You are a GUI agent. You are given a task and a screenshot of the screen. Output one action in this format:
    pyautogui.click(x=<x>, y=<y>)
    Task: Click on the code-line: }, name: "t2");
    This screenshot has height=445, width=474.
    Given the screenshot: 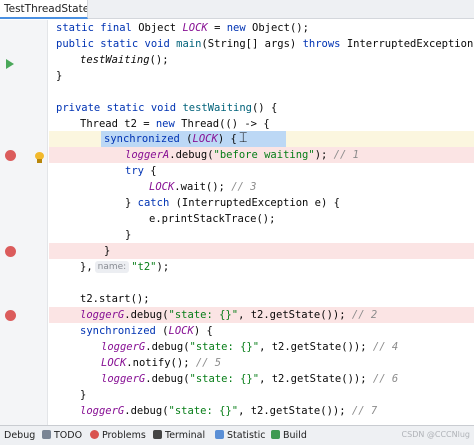 What is the action you would take?
    pyautogui.click(x=125, y=267)
    